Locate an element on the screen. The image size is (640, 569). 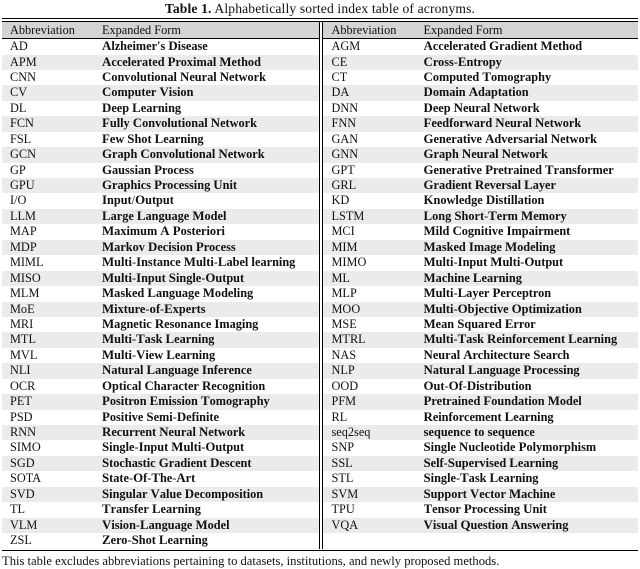
cell-expanded-form: Multi-Input Single-Output is located at coordinates (173, 277).